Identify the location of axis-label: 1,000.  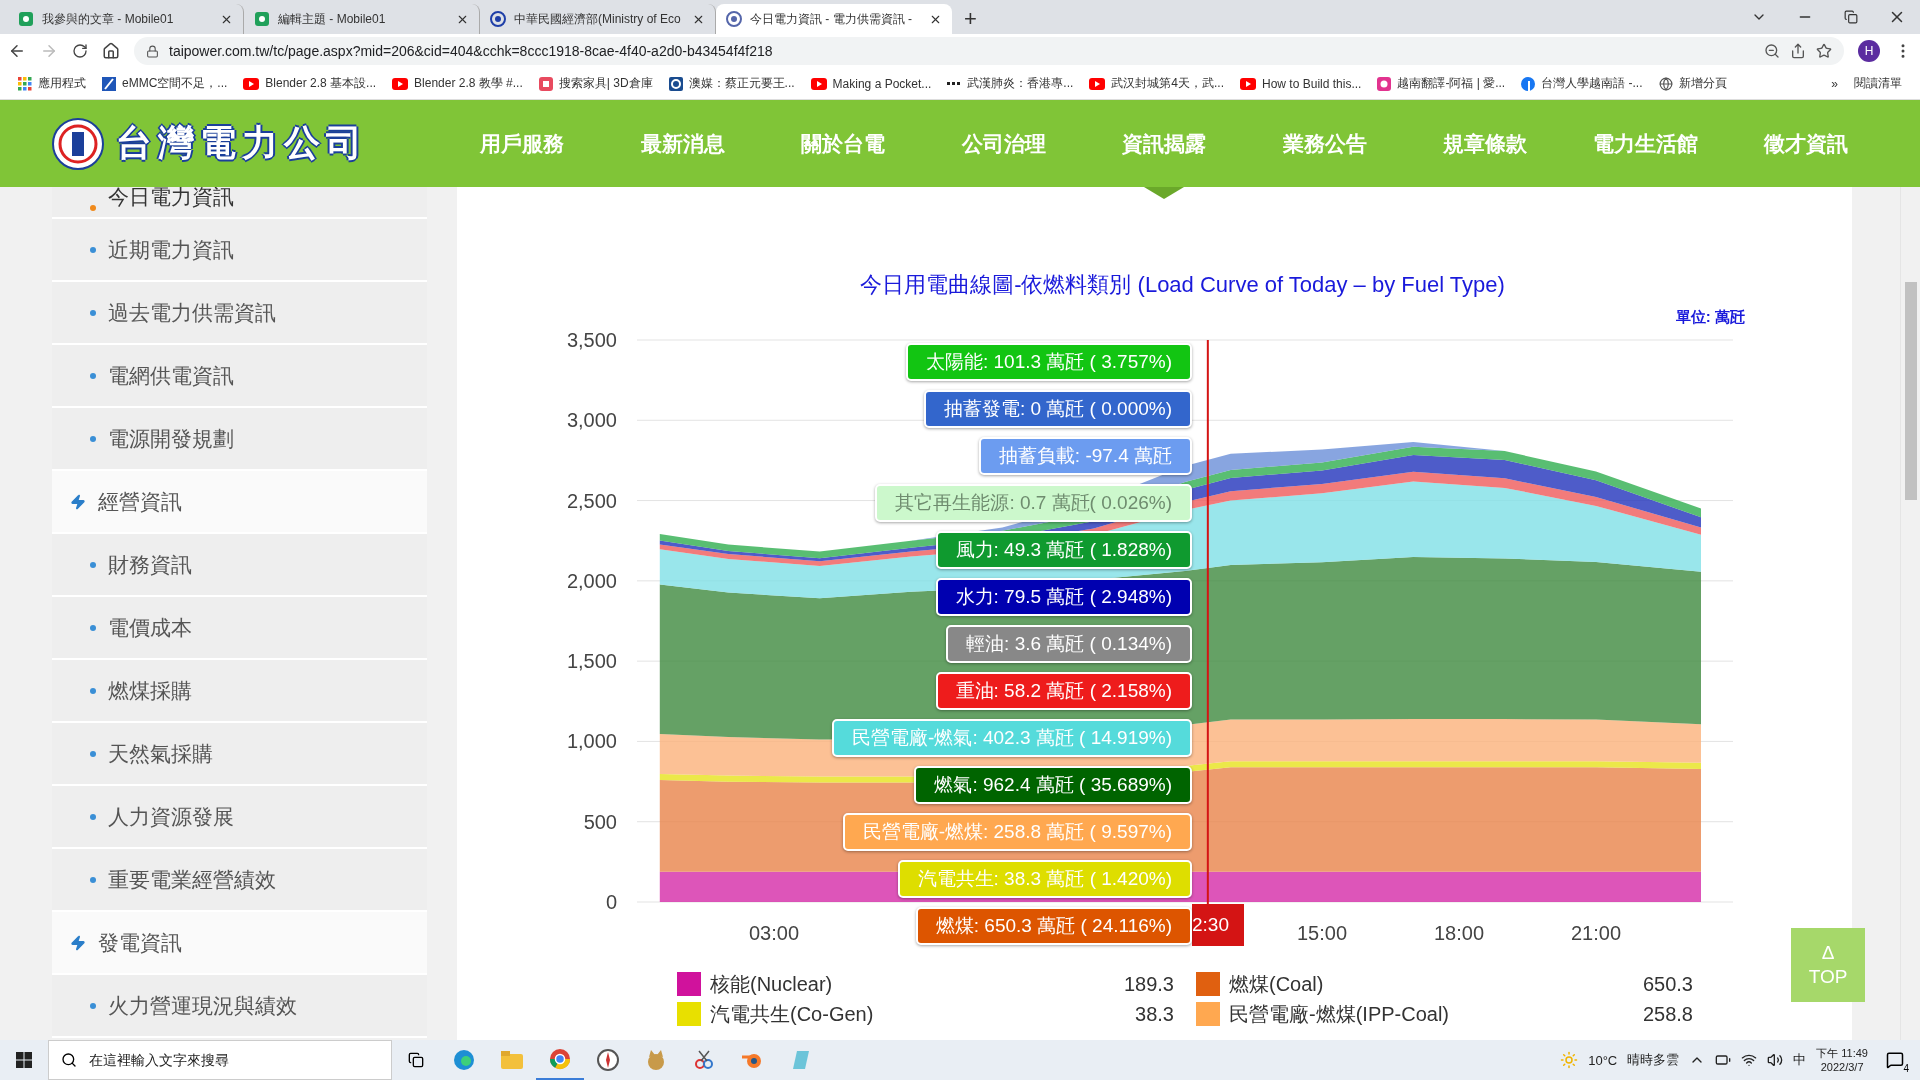
(591, 741).